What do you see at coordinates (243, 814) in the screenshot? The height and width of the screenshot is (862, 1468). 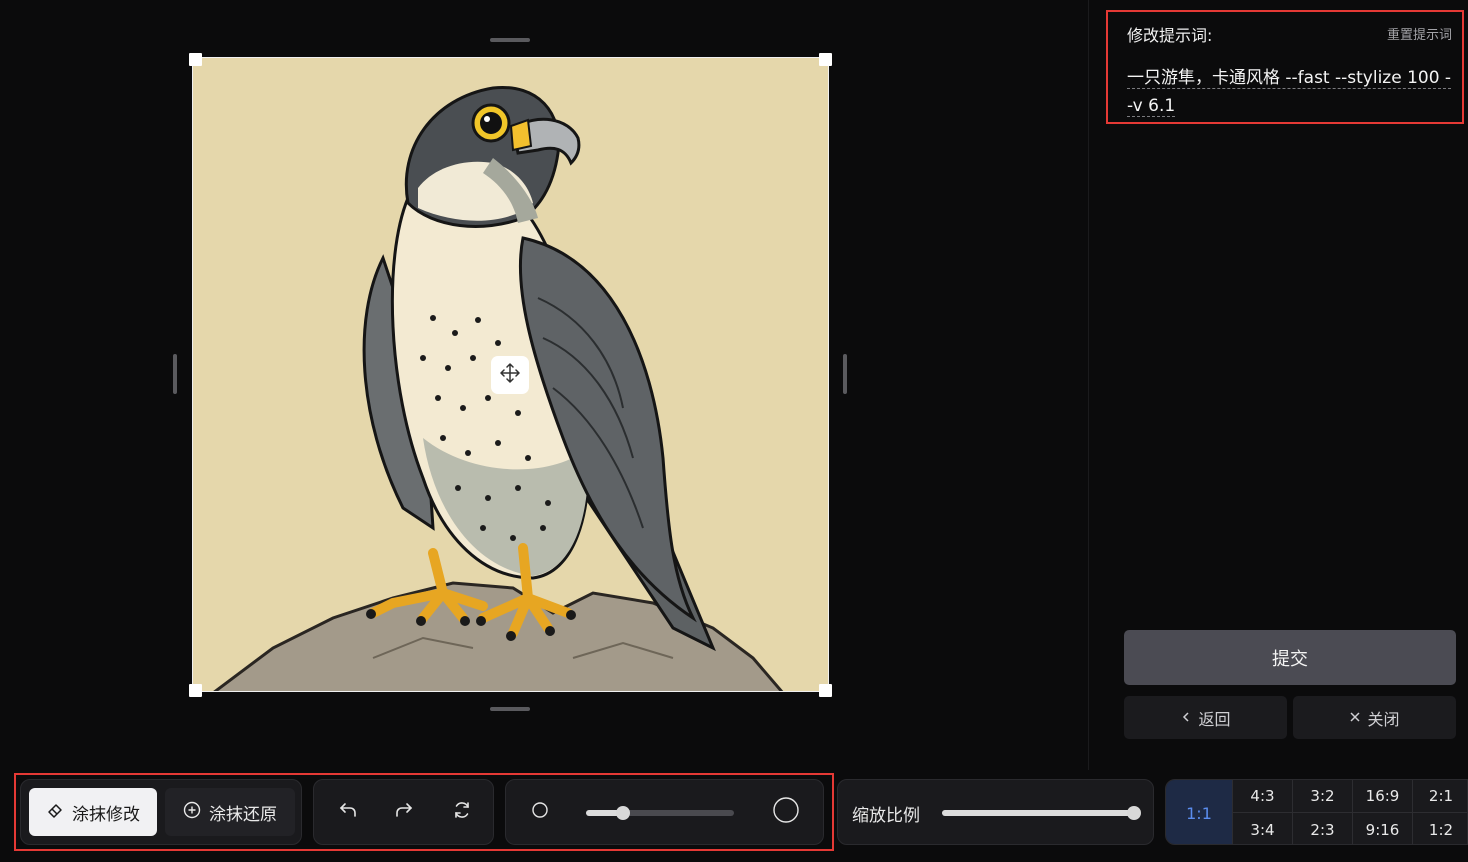 I see `smear-restore-label: 涂抹还原` at bounding box center [243, 814].